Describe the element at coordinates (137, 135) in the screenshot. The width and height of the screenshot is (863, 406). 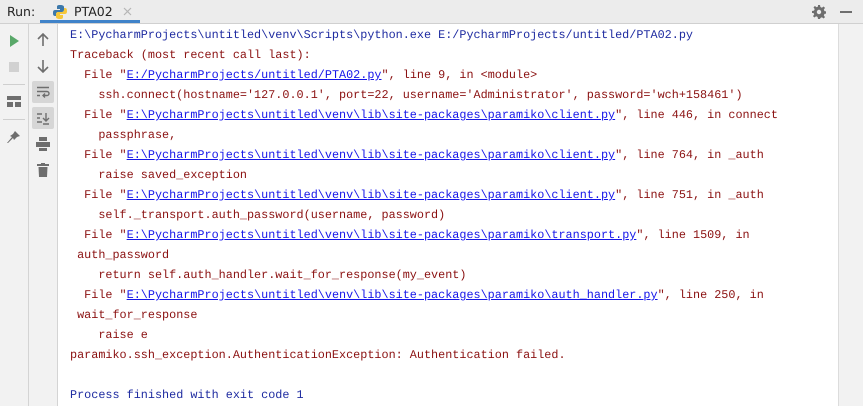
I see `code-line: passphrase,` at that location.